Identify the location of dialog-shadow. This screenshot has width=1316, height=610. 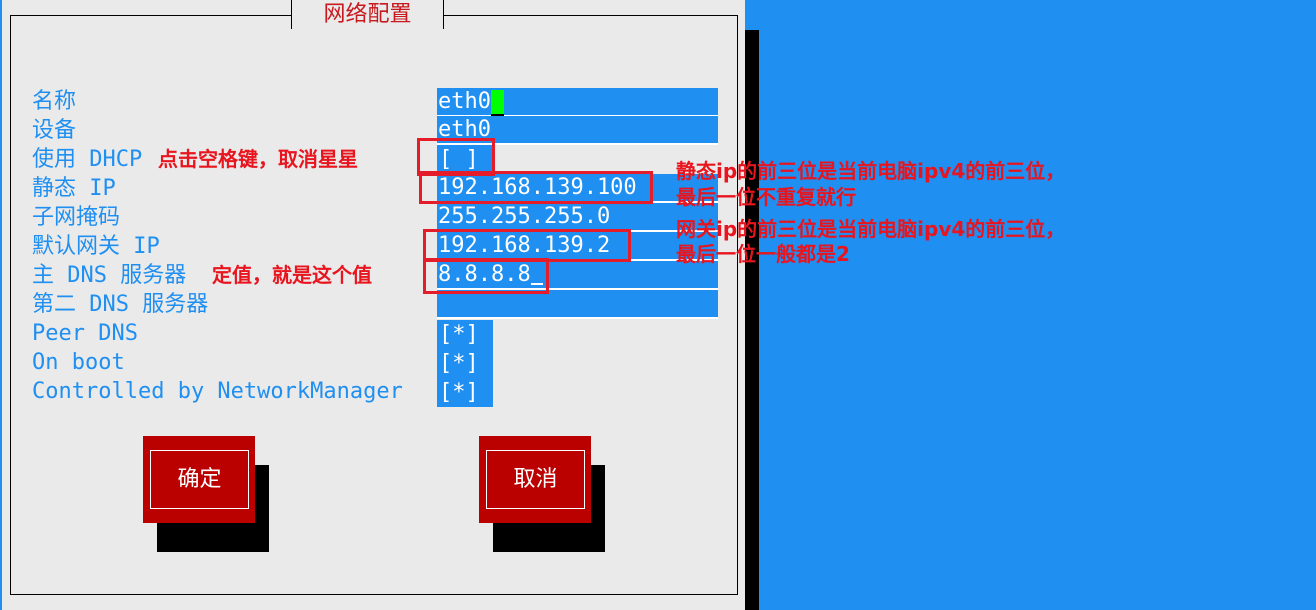
(752, 320).